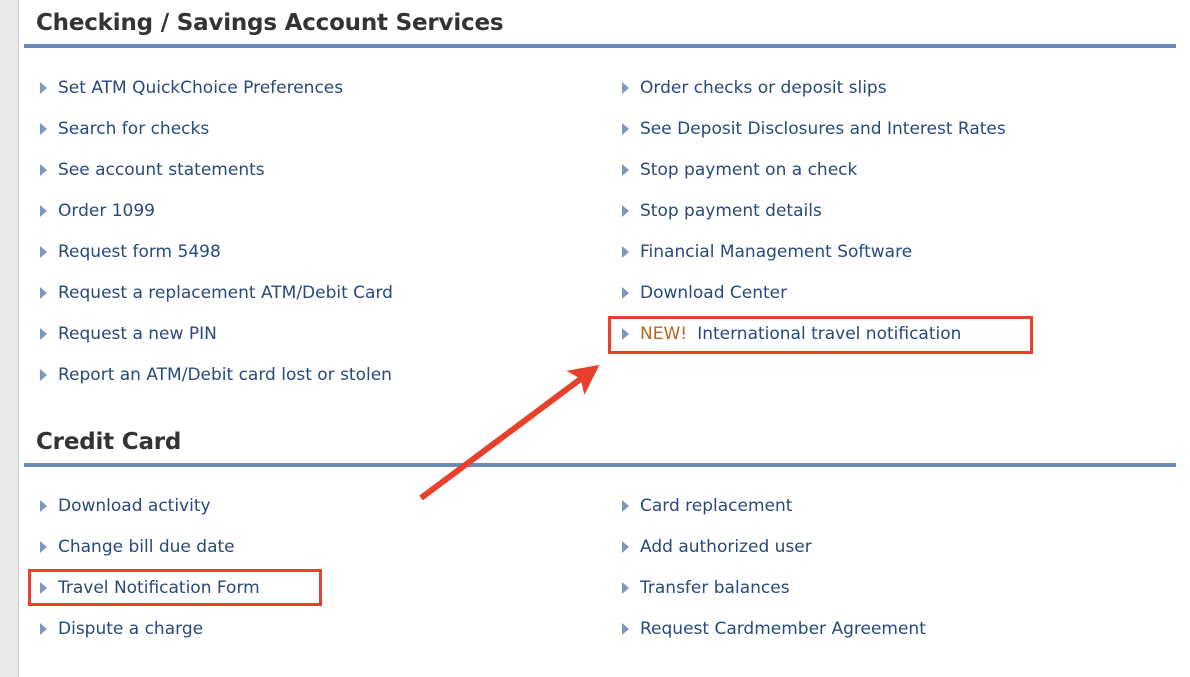 The width and height of the screenshot is (1190, 677). Describe the element at coordinates (106, 211) in the screenshot. I see `link-label: Order 1099` at that location.